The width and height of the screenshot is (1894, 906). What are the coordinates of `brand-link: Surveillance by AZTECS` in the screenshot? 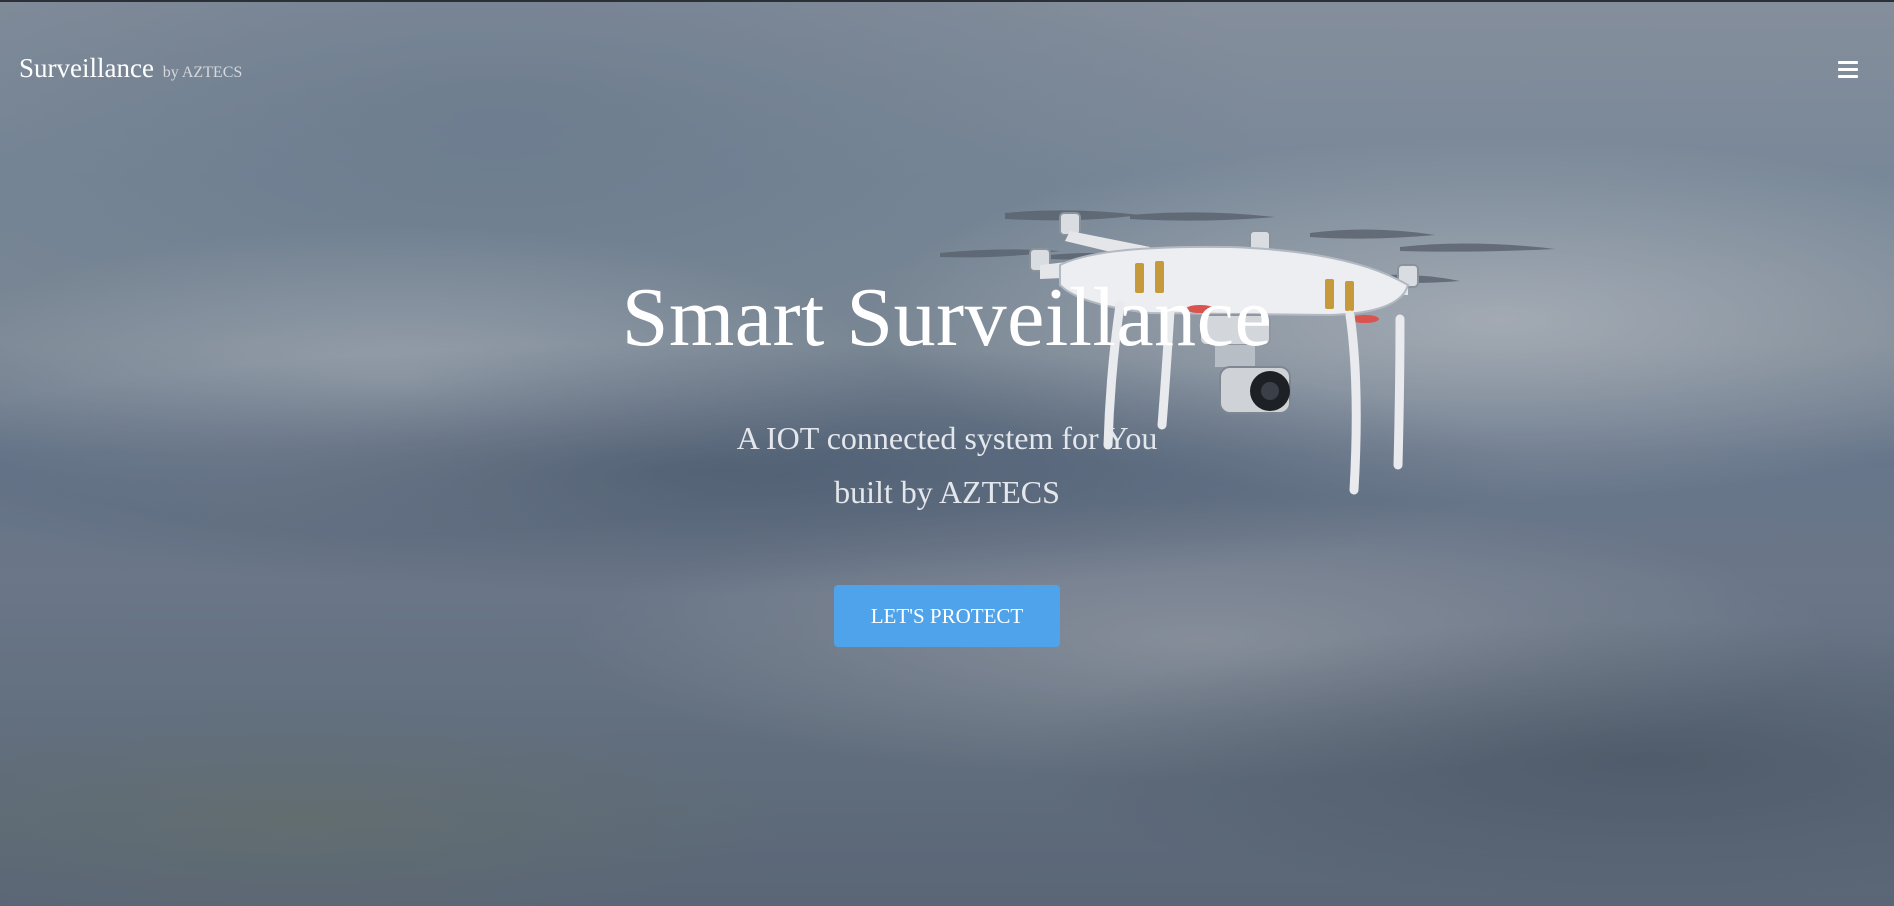 It's located at (130, 68).